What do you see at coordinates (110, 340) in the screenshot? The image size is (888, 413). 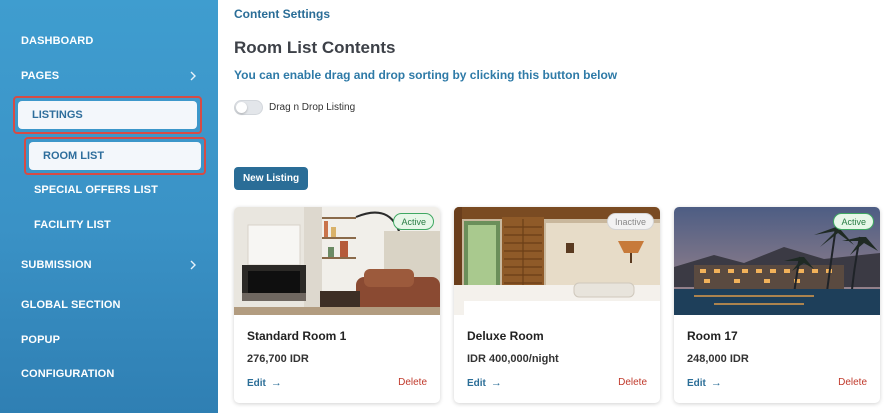 I see `sidebar-item-popup: POPUP` at bounding box center [110, 340].